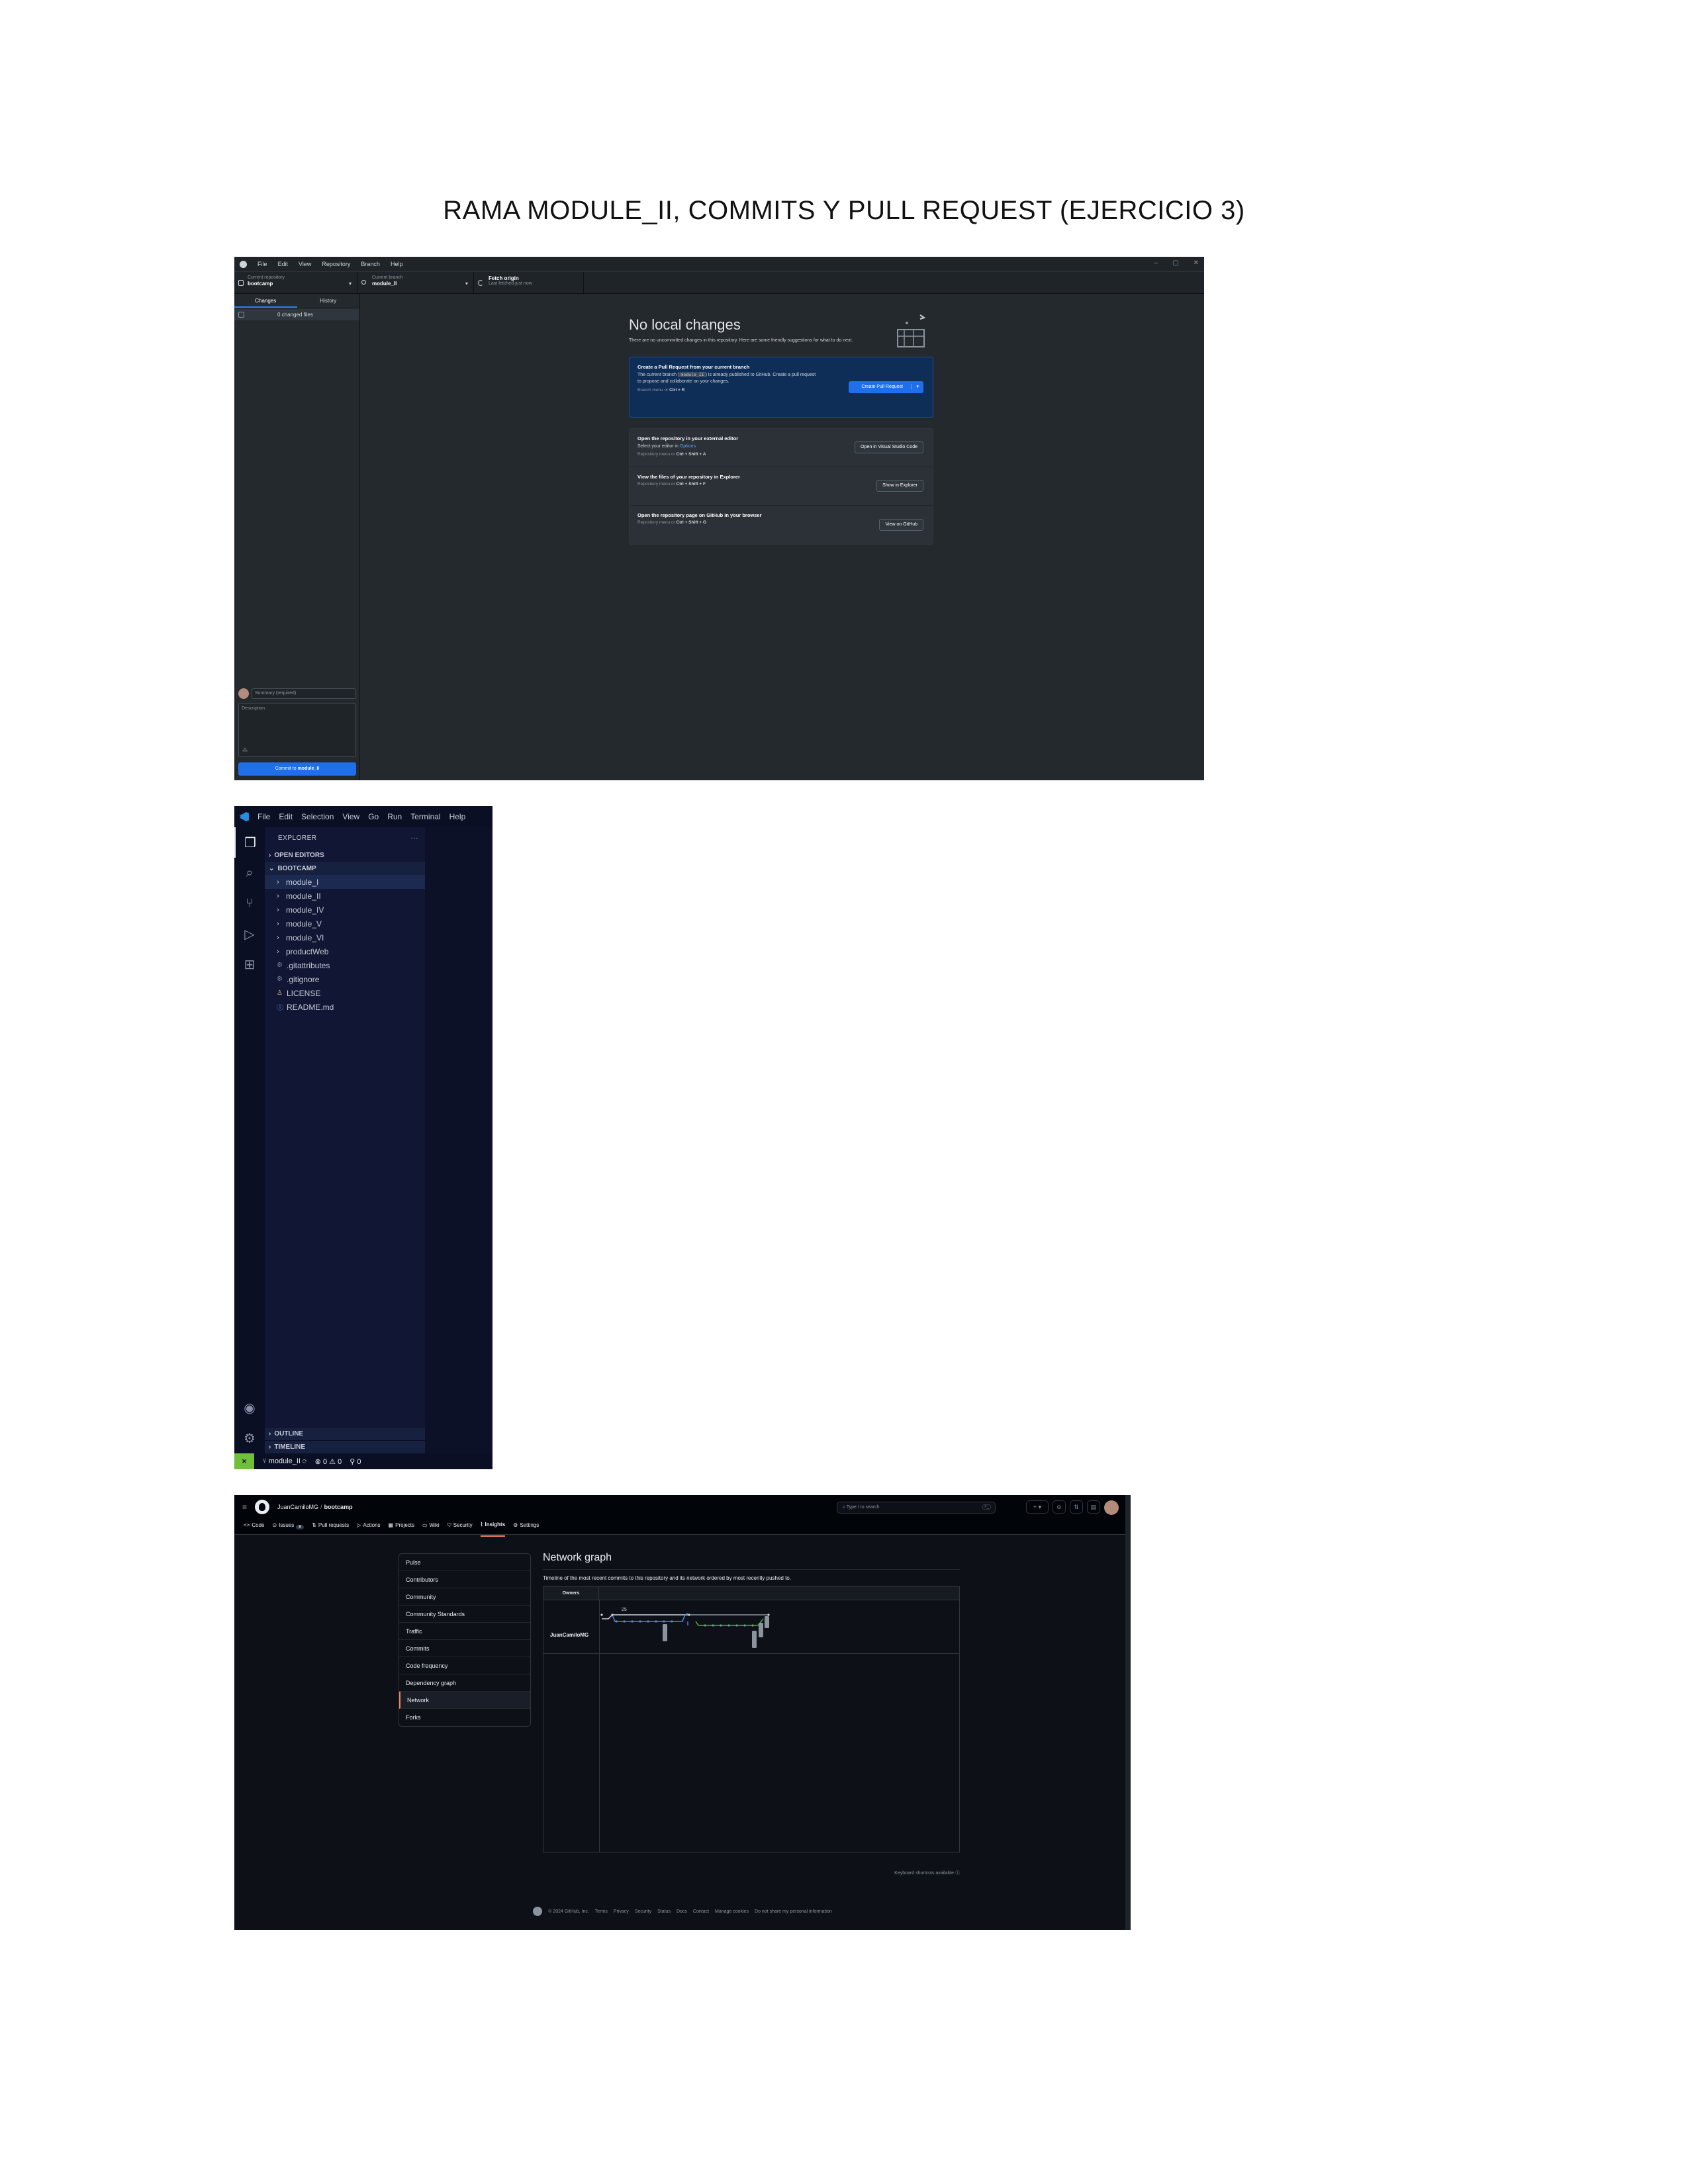 The height and width of the screenshot is (2184, 1688). What do you see at coordinates (1111, 1507) in the screenshot?
I see `avatar` at bounding box center [1111, 1507].